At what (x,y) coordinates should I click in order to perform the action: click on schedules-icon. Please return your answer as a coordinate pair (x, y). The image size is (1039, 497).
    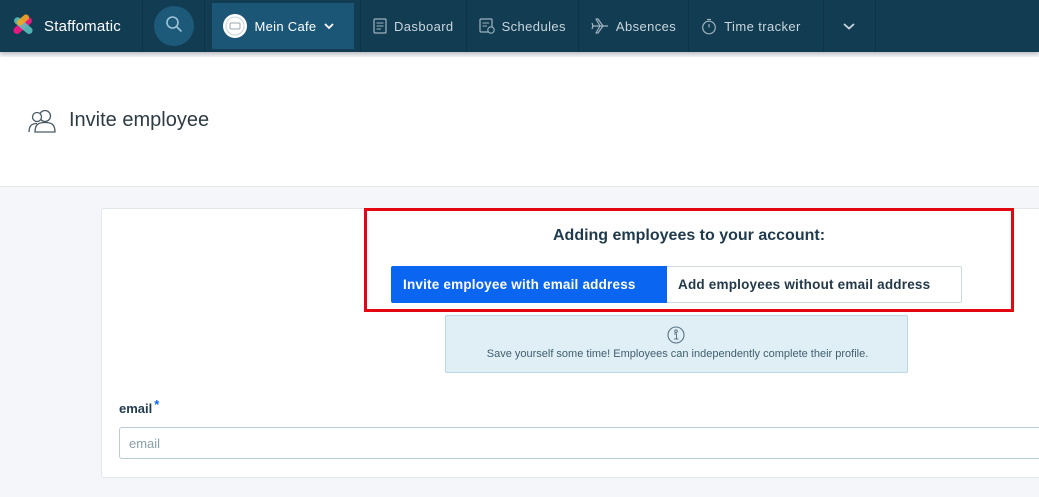
    Looking at the image, I should click on (486, 26).